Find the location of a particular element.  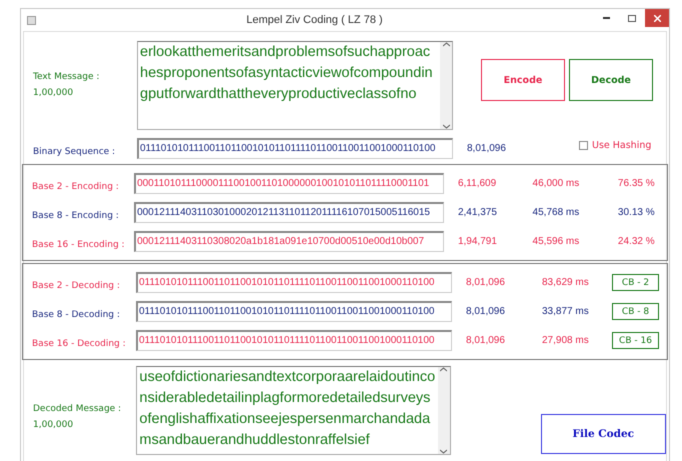

row-label: Base 2 - Encoding : is located at coordinates (75, 187).